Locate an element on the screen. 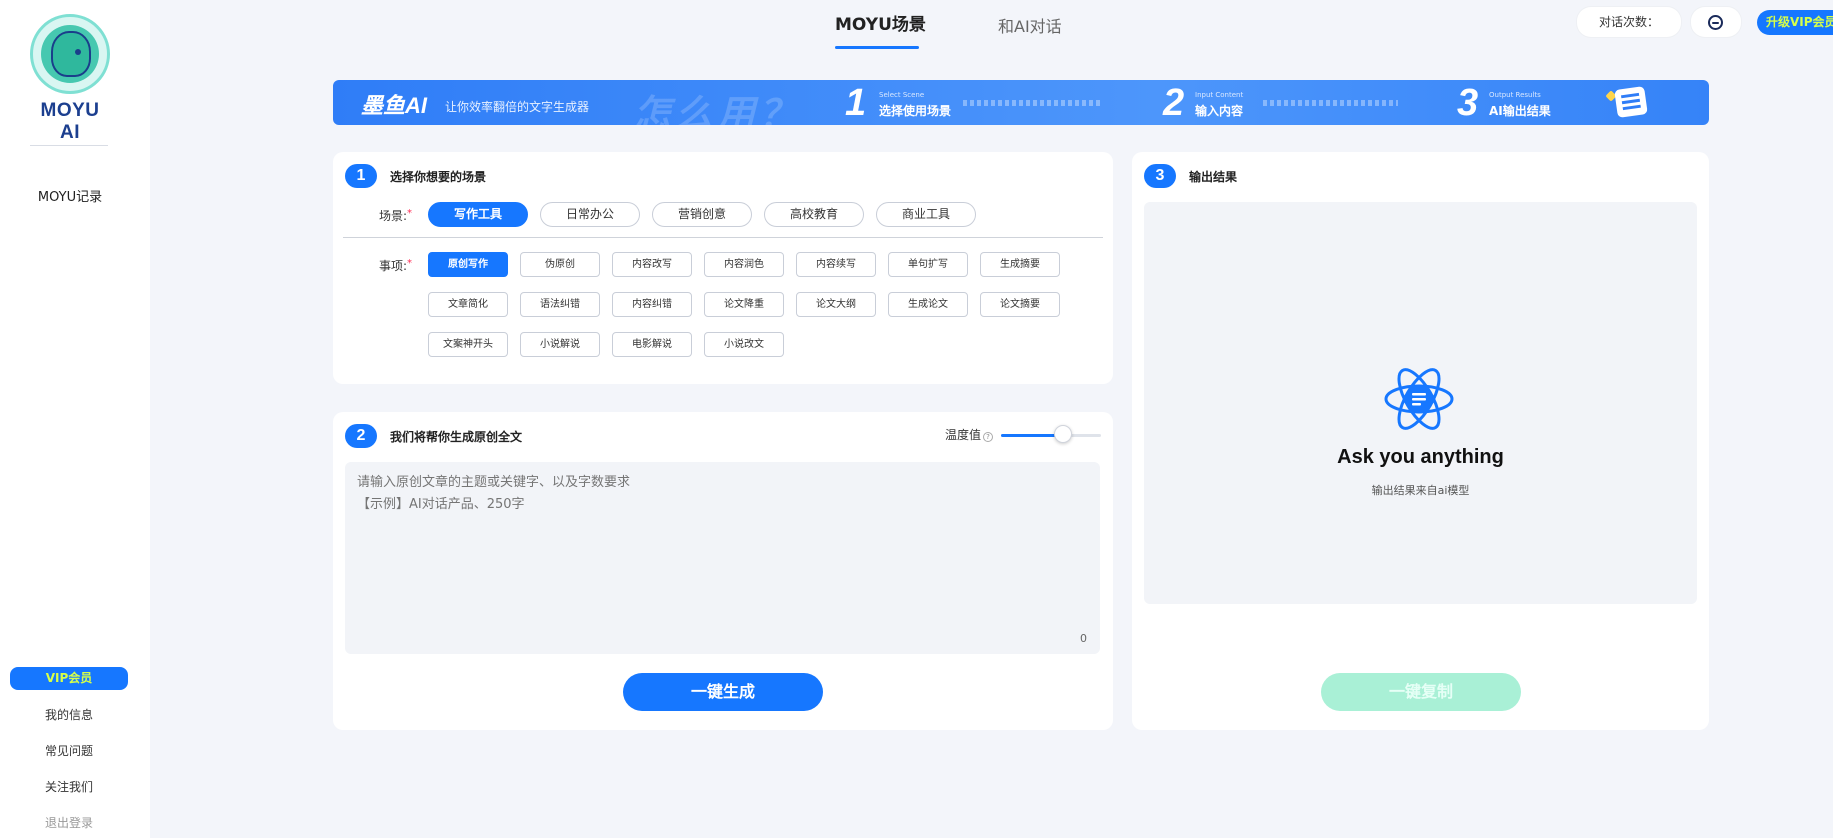 The width and height of the screenshot is (1833, 838). step-3-number: 3 is located at coordinates (1468, 103).